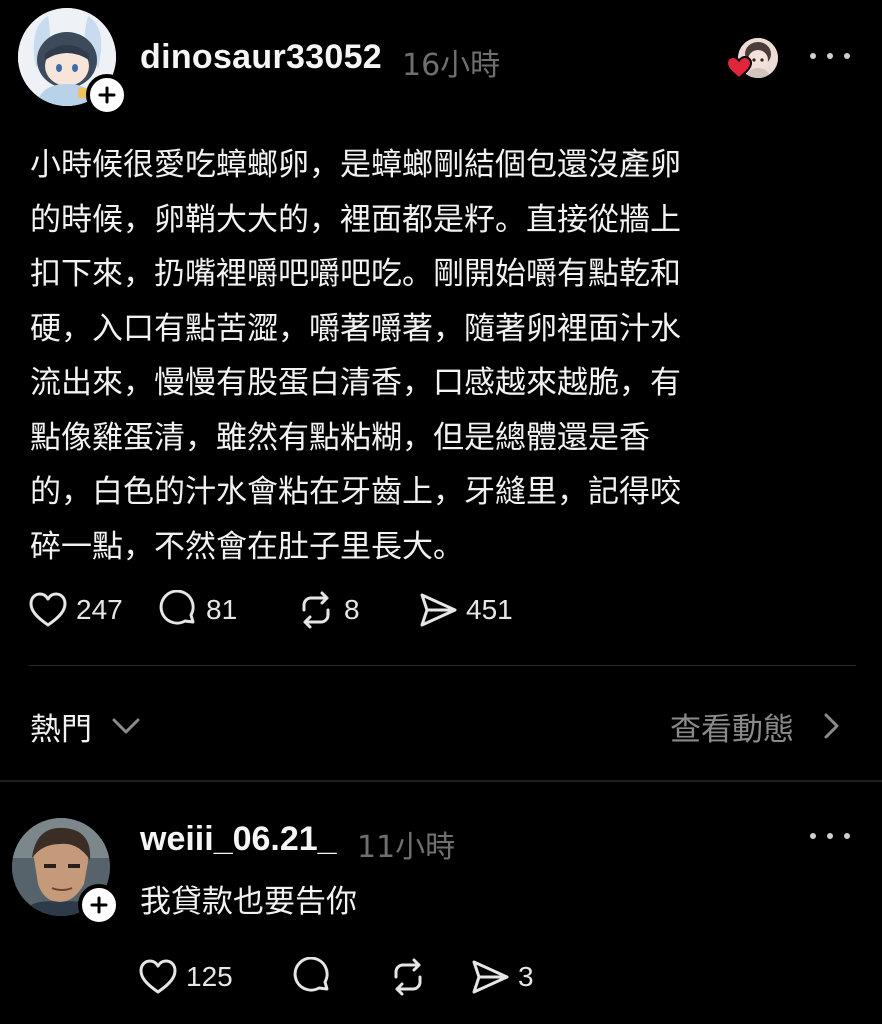  What do you see at coordinates (441, 728) in the screenshot?
I see `replies-sort-bar: 熱門 查看動態` at bounding box center [441, 728].